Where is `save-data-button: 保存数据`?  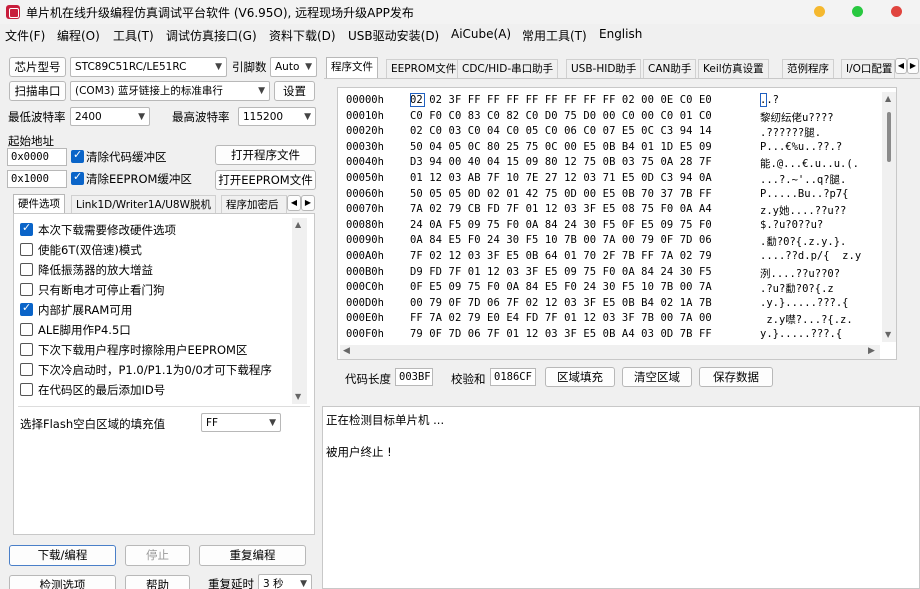 save-data-button: 保存数据 is located at coordinates (736, 377).